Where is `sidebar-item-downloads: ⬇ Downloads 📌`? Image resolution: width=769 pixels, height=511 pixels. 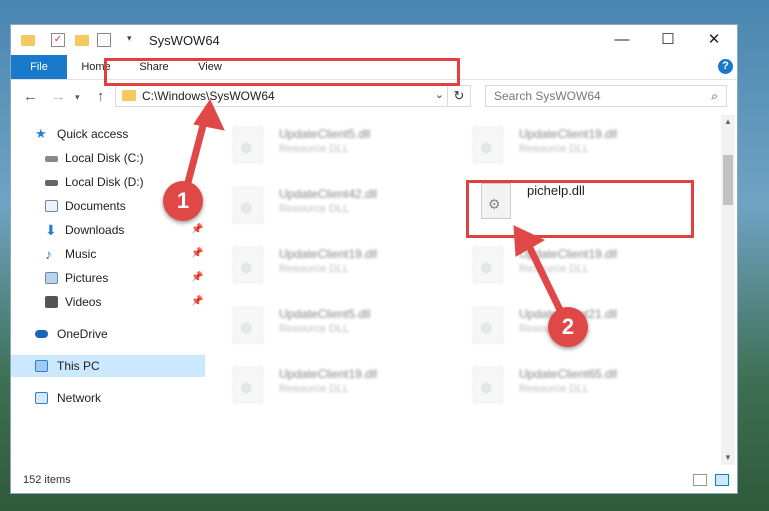 sidebar-item-downloads: ⬇ Downloads 📌 is located at coordinates (109, 230).